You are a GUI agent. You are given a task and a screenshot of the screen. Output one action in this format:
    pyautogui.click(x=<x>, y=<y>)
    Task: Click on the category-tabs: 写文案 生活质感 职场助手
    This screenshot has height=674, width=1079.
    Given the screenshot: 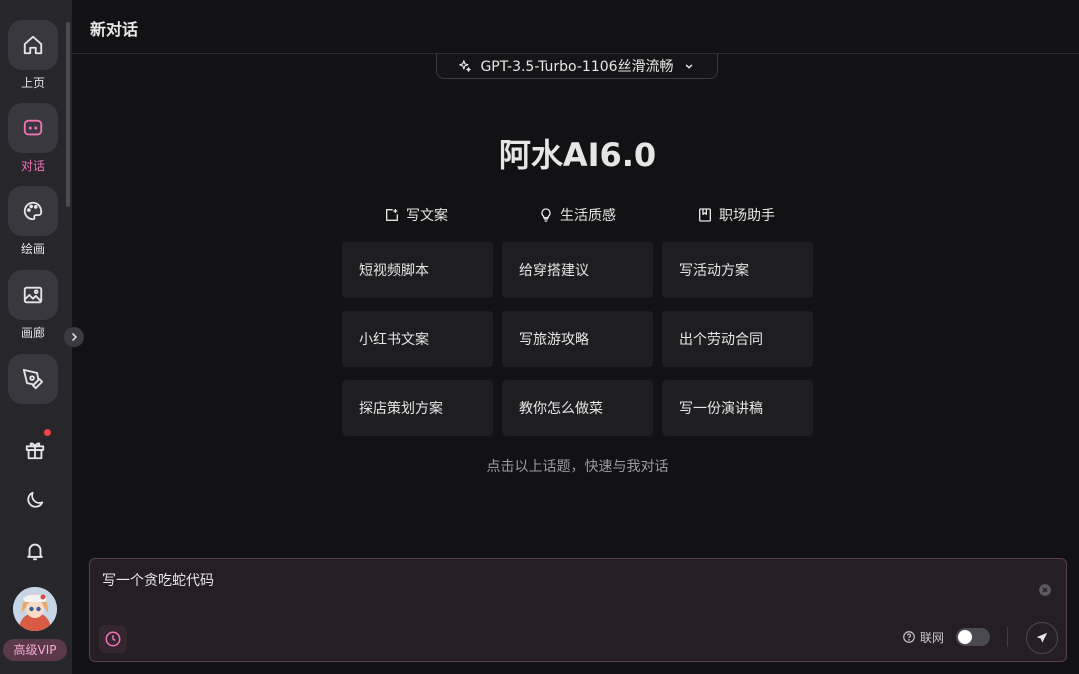 What is the action you would take?
    pyautogui.click(x=577, y=215)
    